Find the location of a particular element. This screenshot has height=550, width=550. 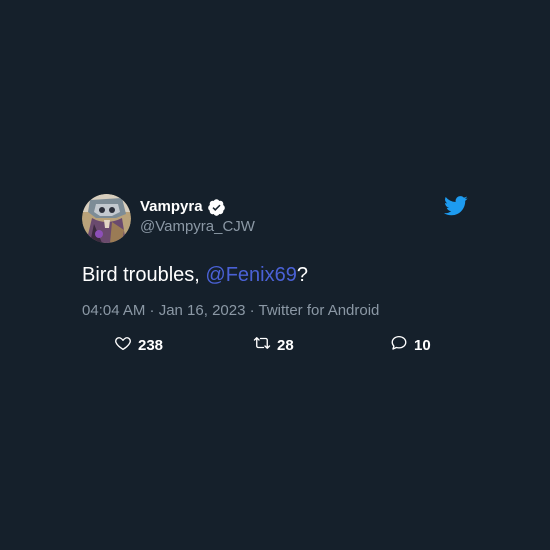

avatar is located at coordinates (106, 218).